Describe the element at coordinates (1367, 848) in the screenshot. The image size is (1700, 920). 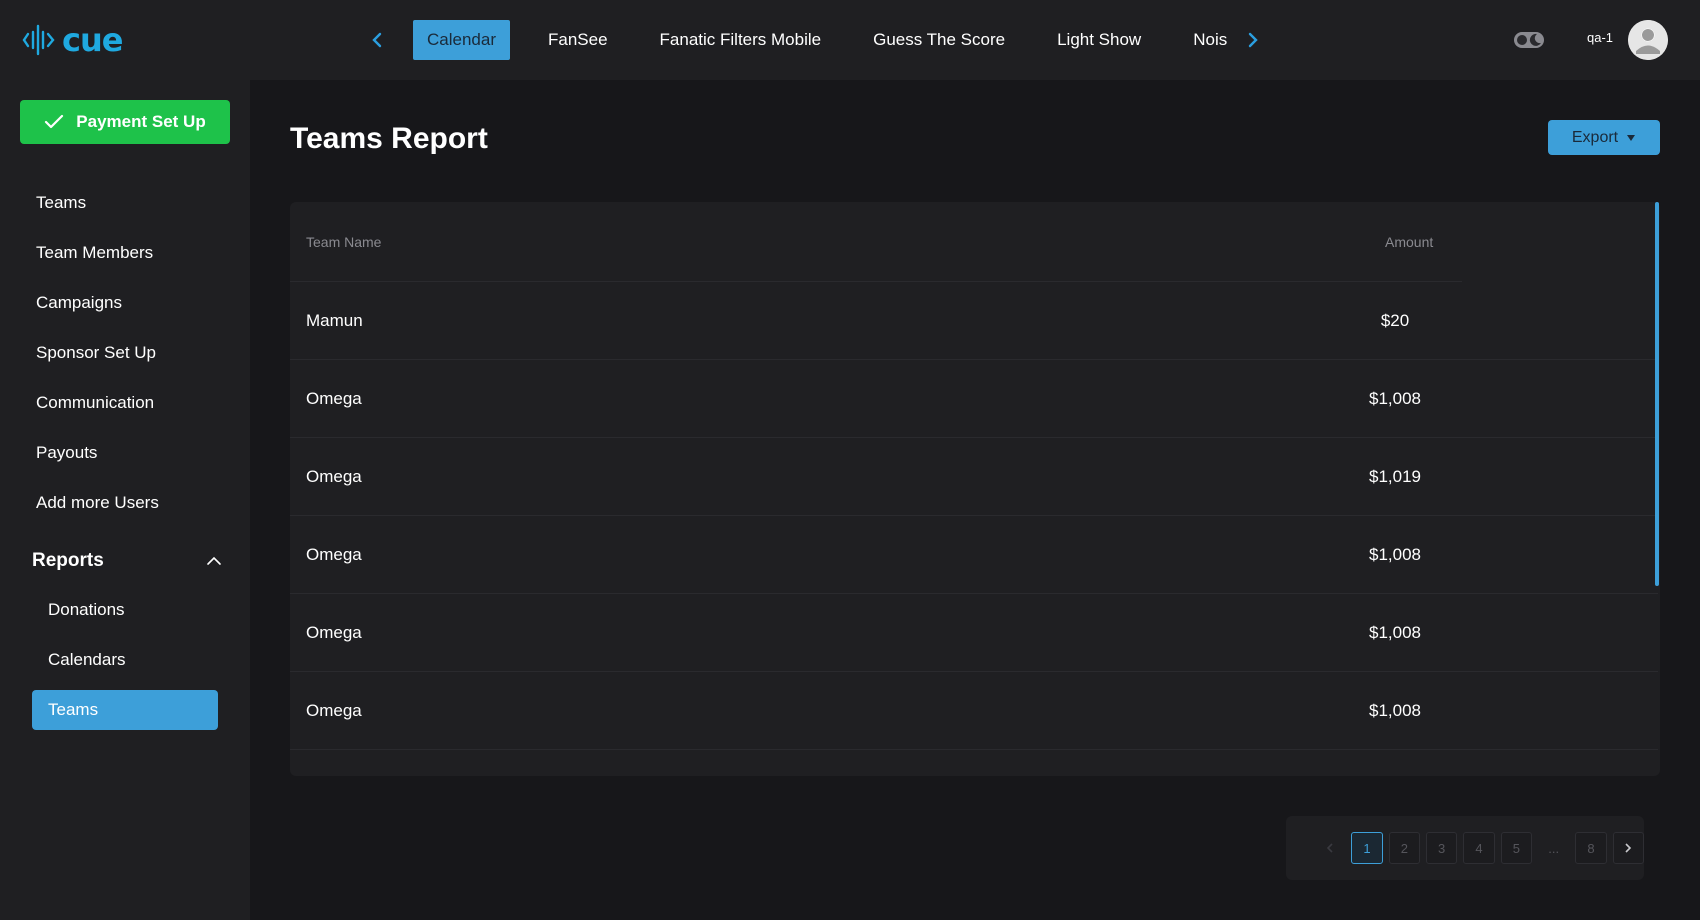
I see `pagination-page-1: 1` at that location.